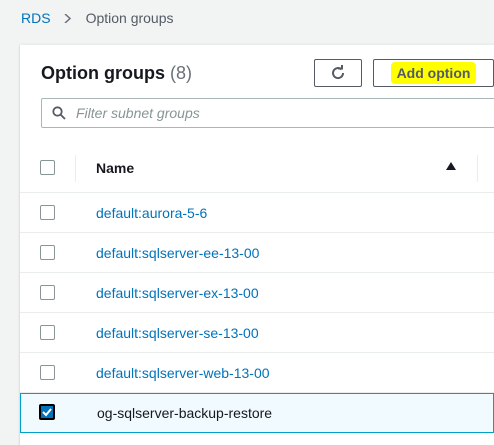 The image size is (494, 445). Describe the element at coordinates (177, 333) in the screenshot. I see `option-group-link: default:sqlserver-se-13-00` at that location.